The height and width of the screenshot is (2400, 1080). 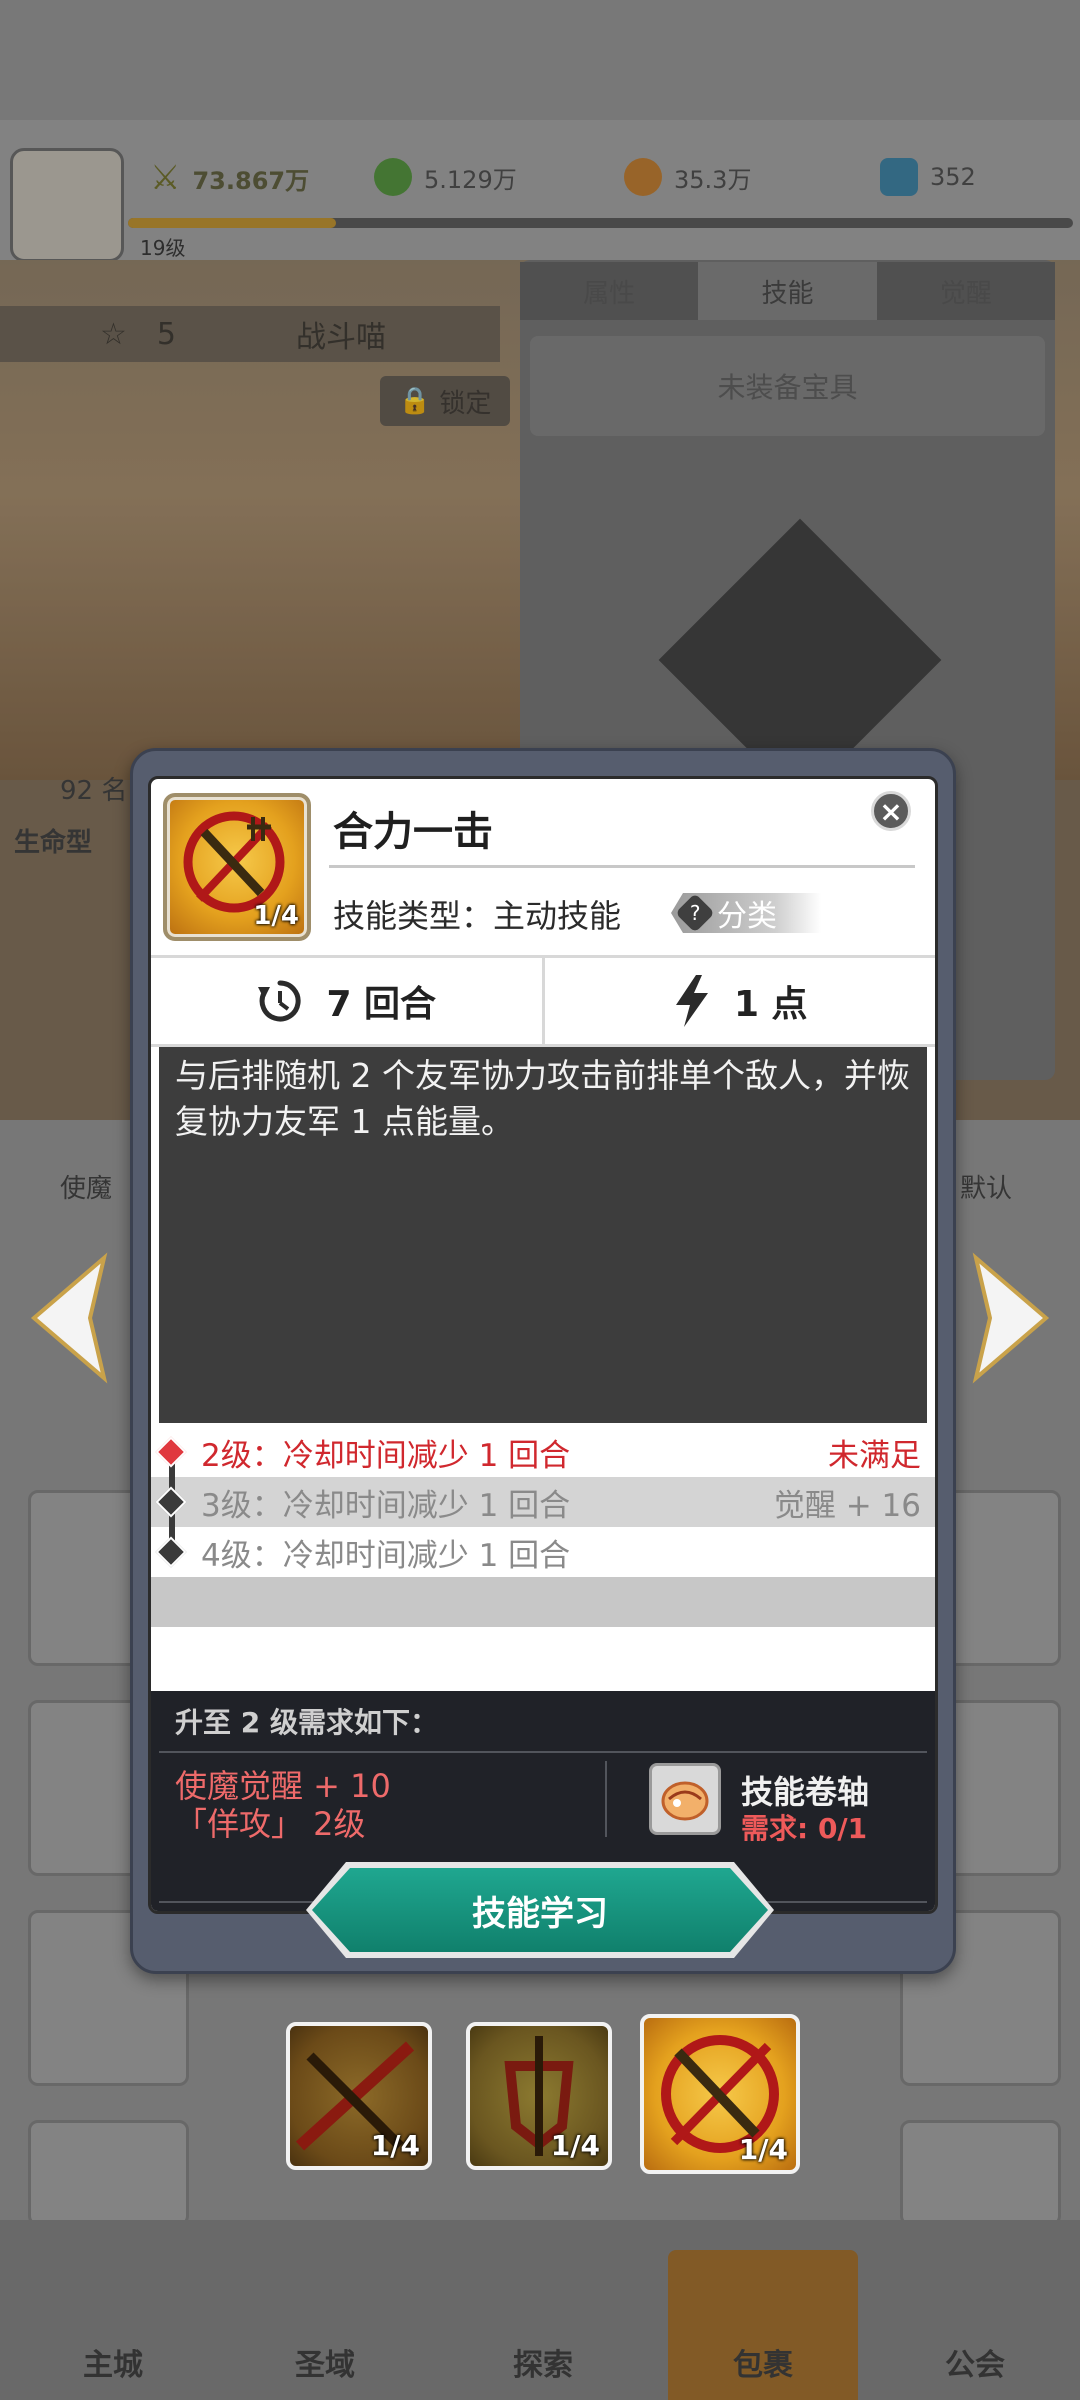 What do you see at coordinates (386, 1555) in the screenshot?
I see `upgrade-text: 4级：冷却时间减少 1 回合` at bounding box center [386, 1555].